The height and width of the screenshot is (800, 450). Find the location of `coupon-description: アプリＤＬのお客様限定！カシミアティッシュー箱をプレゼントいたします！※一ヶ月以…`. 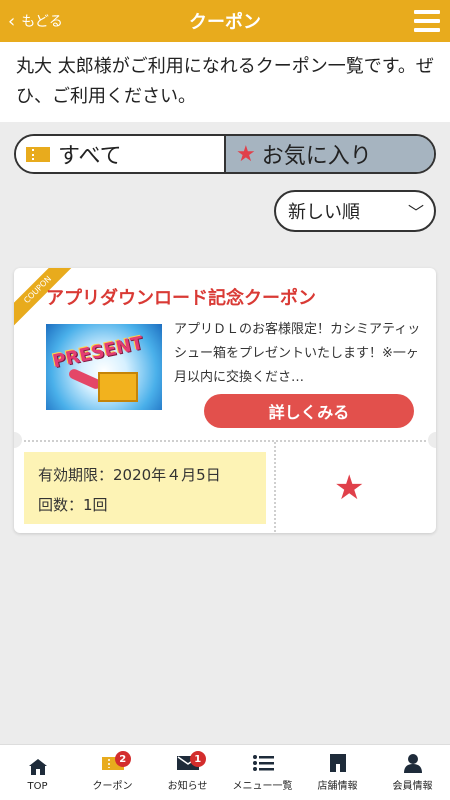

coupon-description: アプリＤＬのお客様限定！カシミアティッシュー箱をプレゼントいたします！※一ヶ月以… is located at coordinates (297, 353).